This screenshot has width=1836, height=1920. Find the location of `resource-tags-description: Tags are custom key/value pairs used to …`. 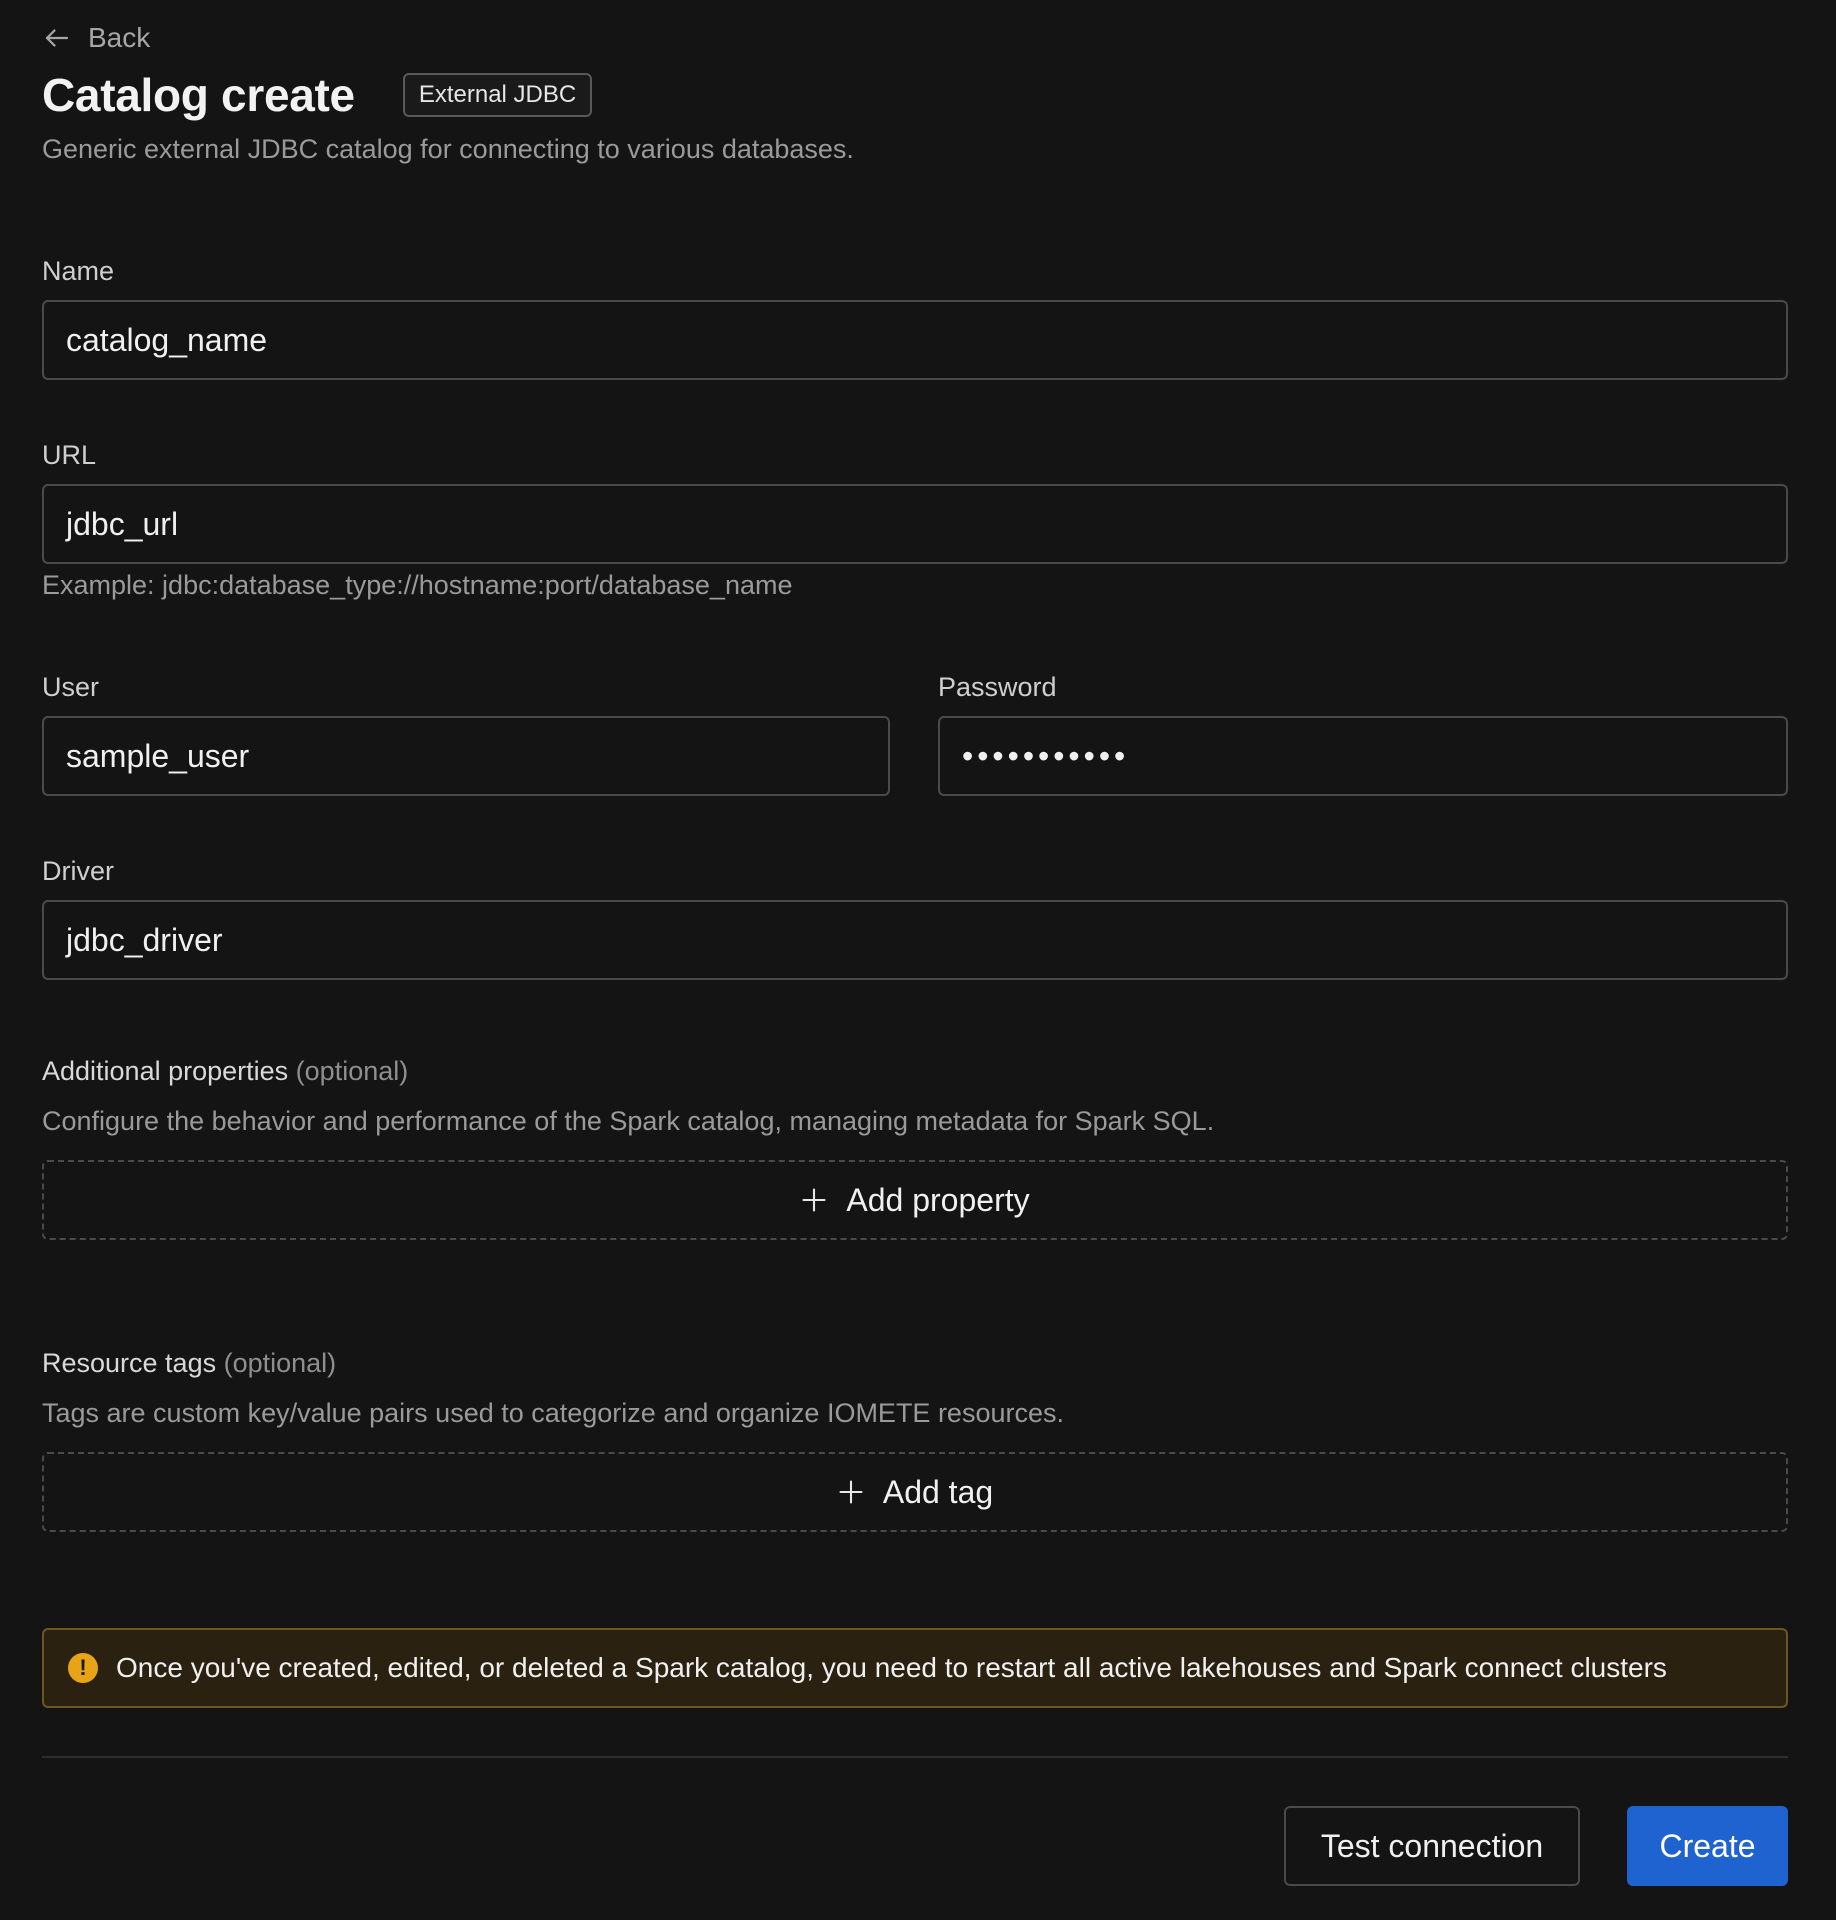

resource-tags-description: Tags are custom key/value pairs used to … is located at coordinates (553, 1413).